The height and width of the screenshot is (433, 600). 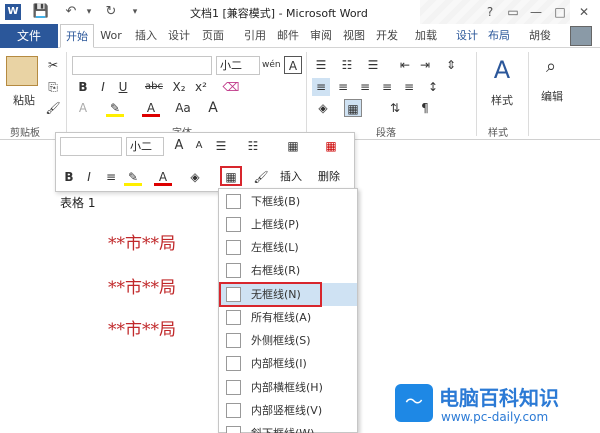 I want to click on minimize-button: —, so click(x=536, y=12).